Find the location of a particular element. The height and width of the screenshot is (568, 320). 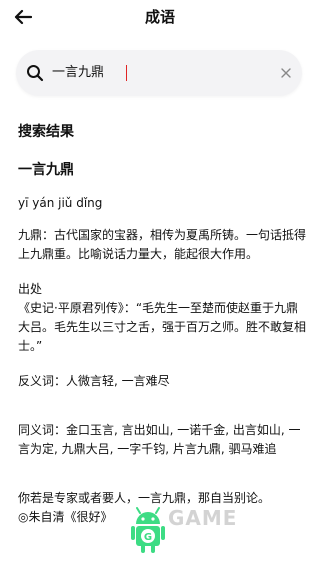

app-header: 成语 is located at coordinates (160, 18).